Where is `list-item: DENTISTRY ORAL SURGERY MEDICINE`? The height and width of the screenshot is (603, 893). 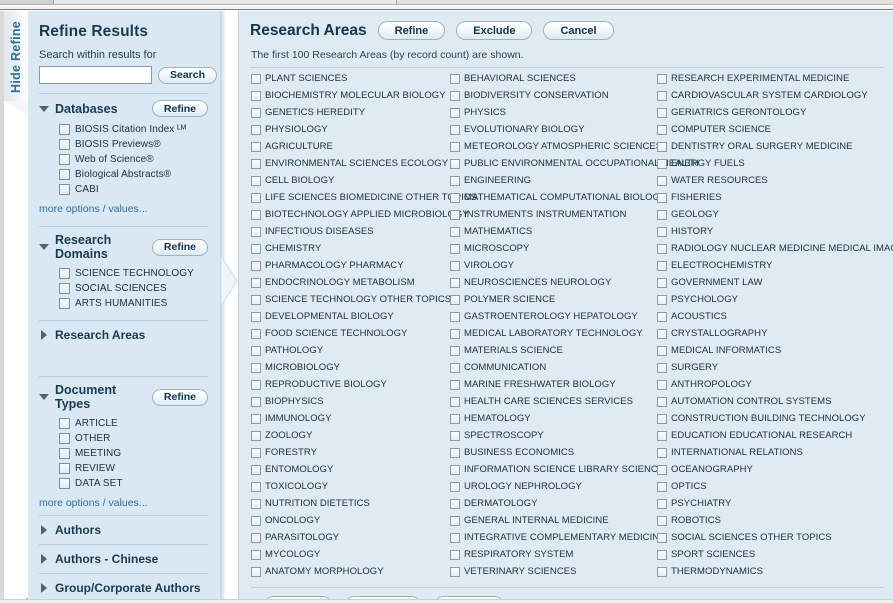
list-item: DENTISTRY ORAL SURGERY MEDICINE is located at coordinates (772, 149).